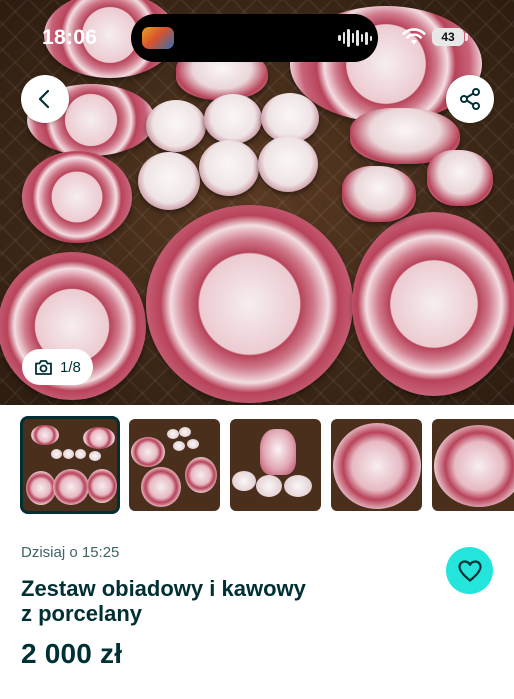 The height and width of the screenshot is (699, 514). I want to click on thumb-teapot, so click(278, 452).